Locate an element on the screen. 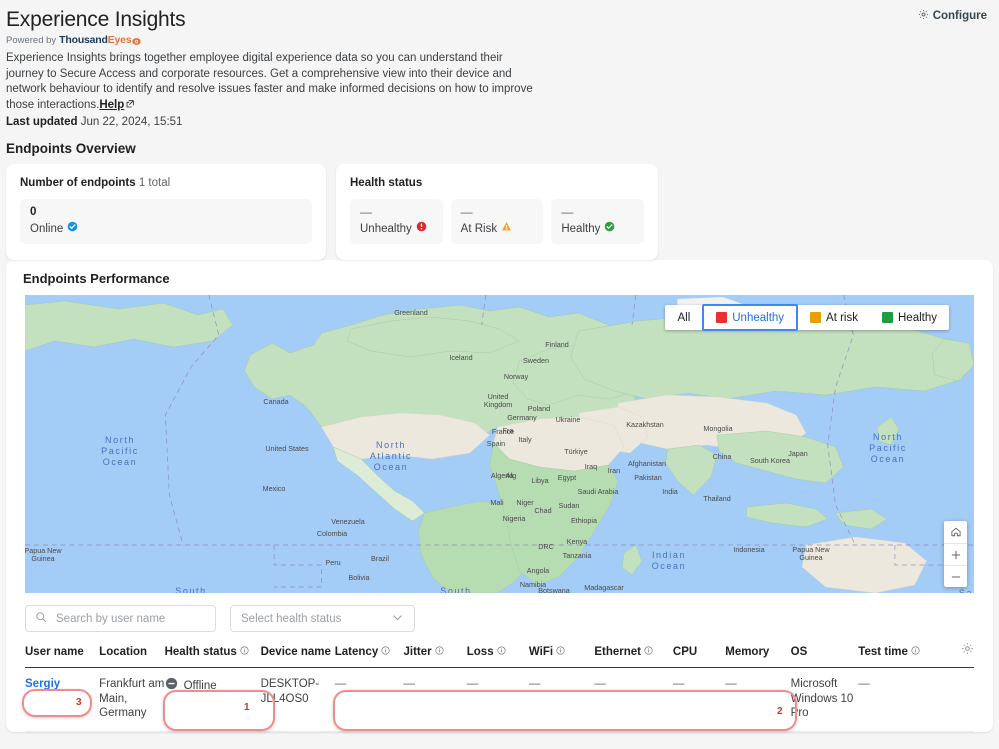  cell-user-name: Sergiy is located at coordinates (62, 699).